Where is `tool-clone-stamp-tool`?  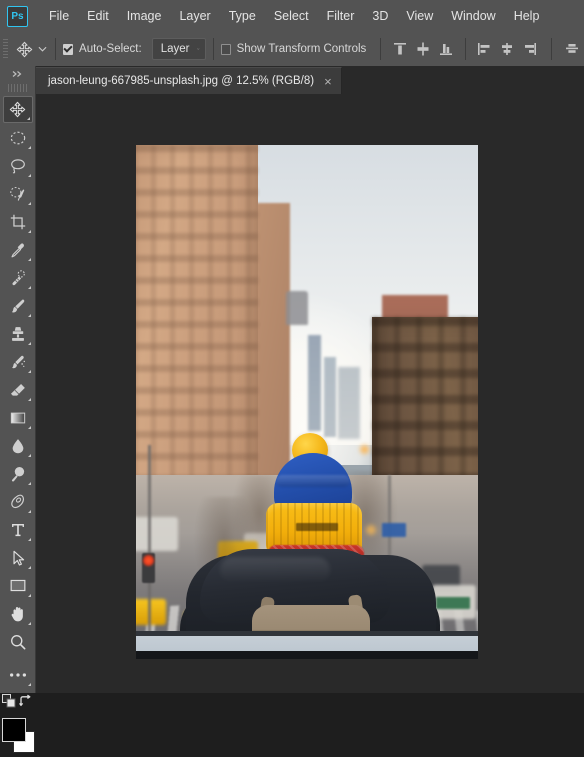 tool-clone-stamp-tool is located at coordinates (18, 333).